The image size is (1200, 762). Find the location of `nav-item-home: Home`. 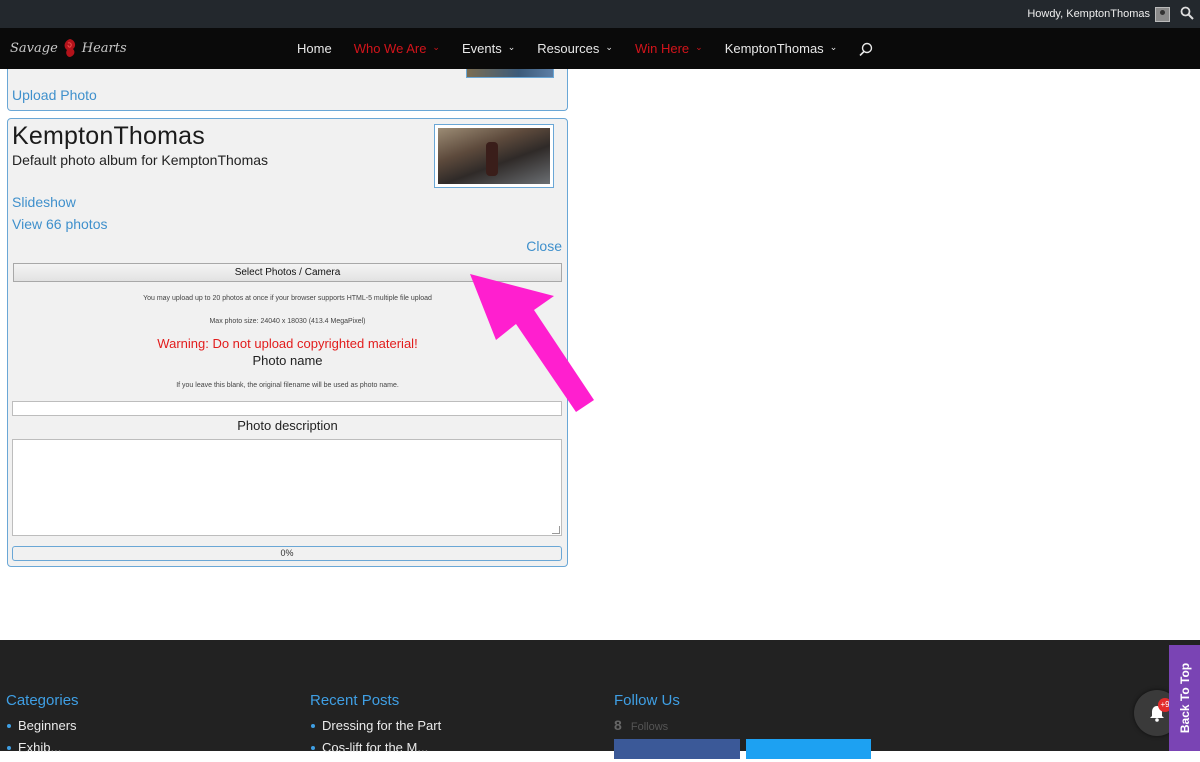

nav-item-home: Home is located at coordinates (314, 48).